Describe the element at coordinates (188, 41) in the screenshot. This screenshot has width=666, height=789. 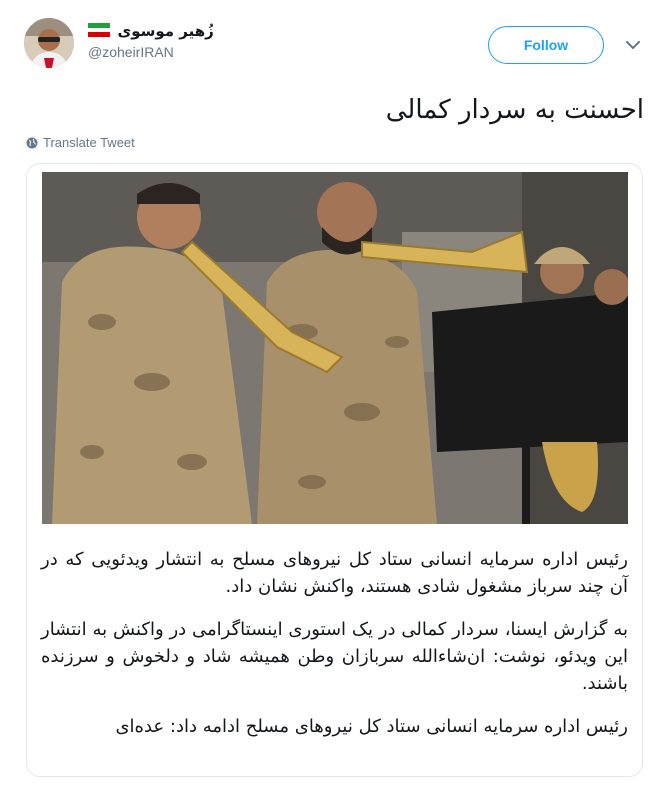
I see `user-info: زُهیر موسوی @zoheirIRAN` at that location.